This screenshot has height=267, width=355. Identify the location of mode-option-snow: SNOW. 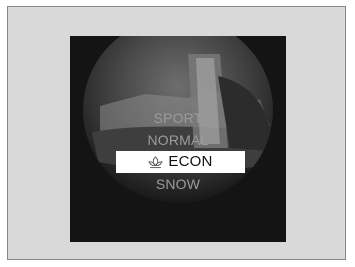
(178, 184).